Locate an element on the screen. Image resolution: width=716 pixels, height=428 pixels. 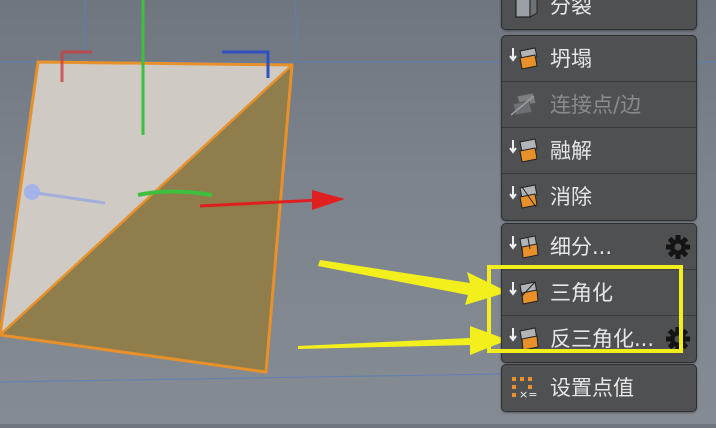
menu-item-set-point-value-label: 设置点值 is located at coordinates (592, 388).